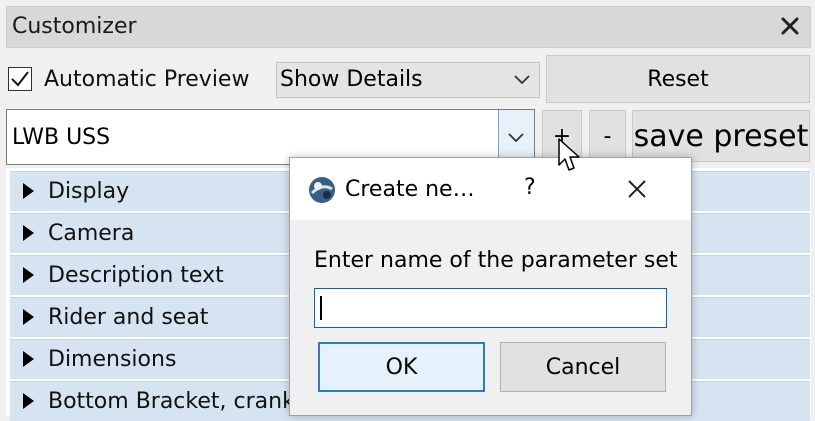  I want to click on mouse-cursor-icon, so click(569, 154).